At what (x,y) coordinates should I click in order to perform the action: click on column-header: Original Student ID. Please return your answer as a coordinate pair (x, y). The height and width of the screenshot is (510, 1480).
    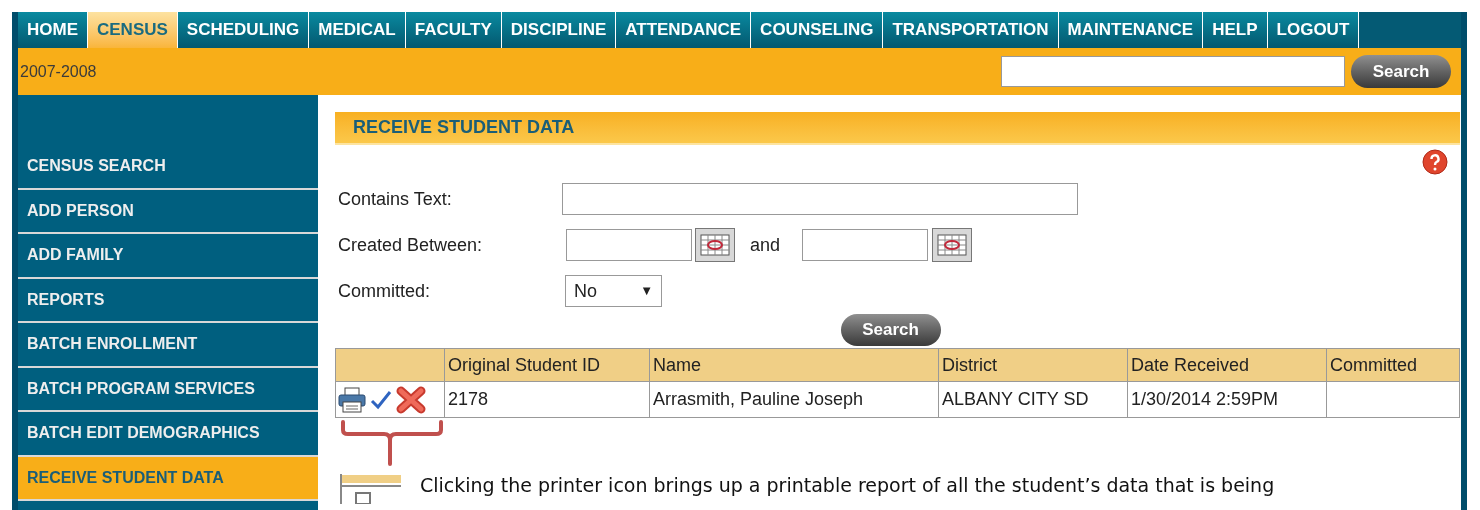
    Looking at the image, I should click on (547, 365).